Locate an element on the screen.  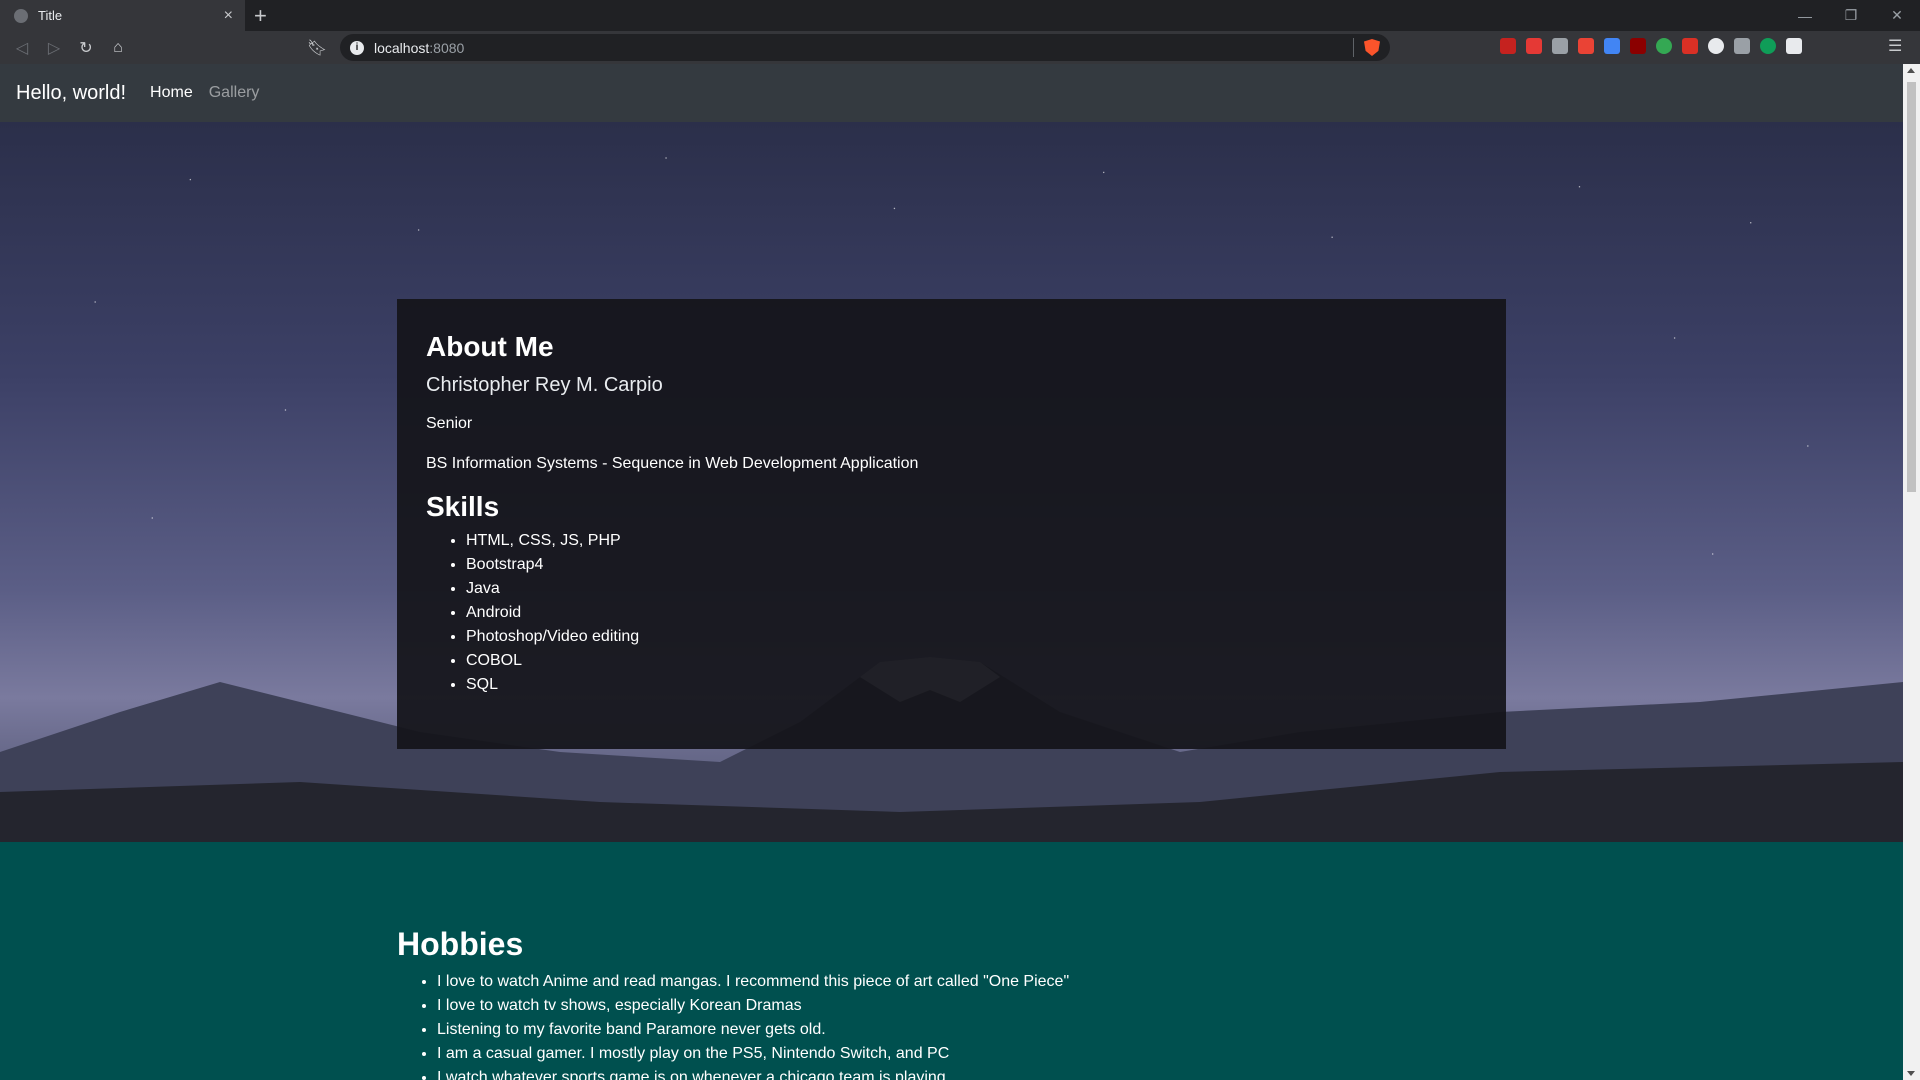
reader-extension-icon is located at coordinates (1560, 46).